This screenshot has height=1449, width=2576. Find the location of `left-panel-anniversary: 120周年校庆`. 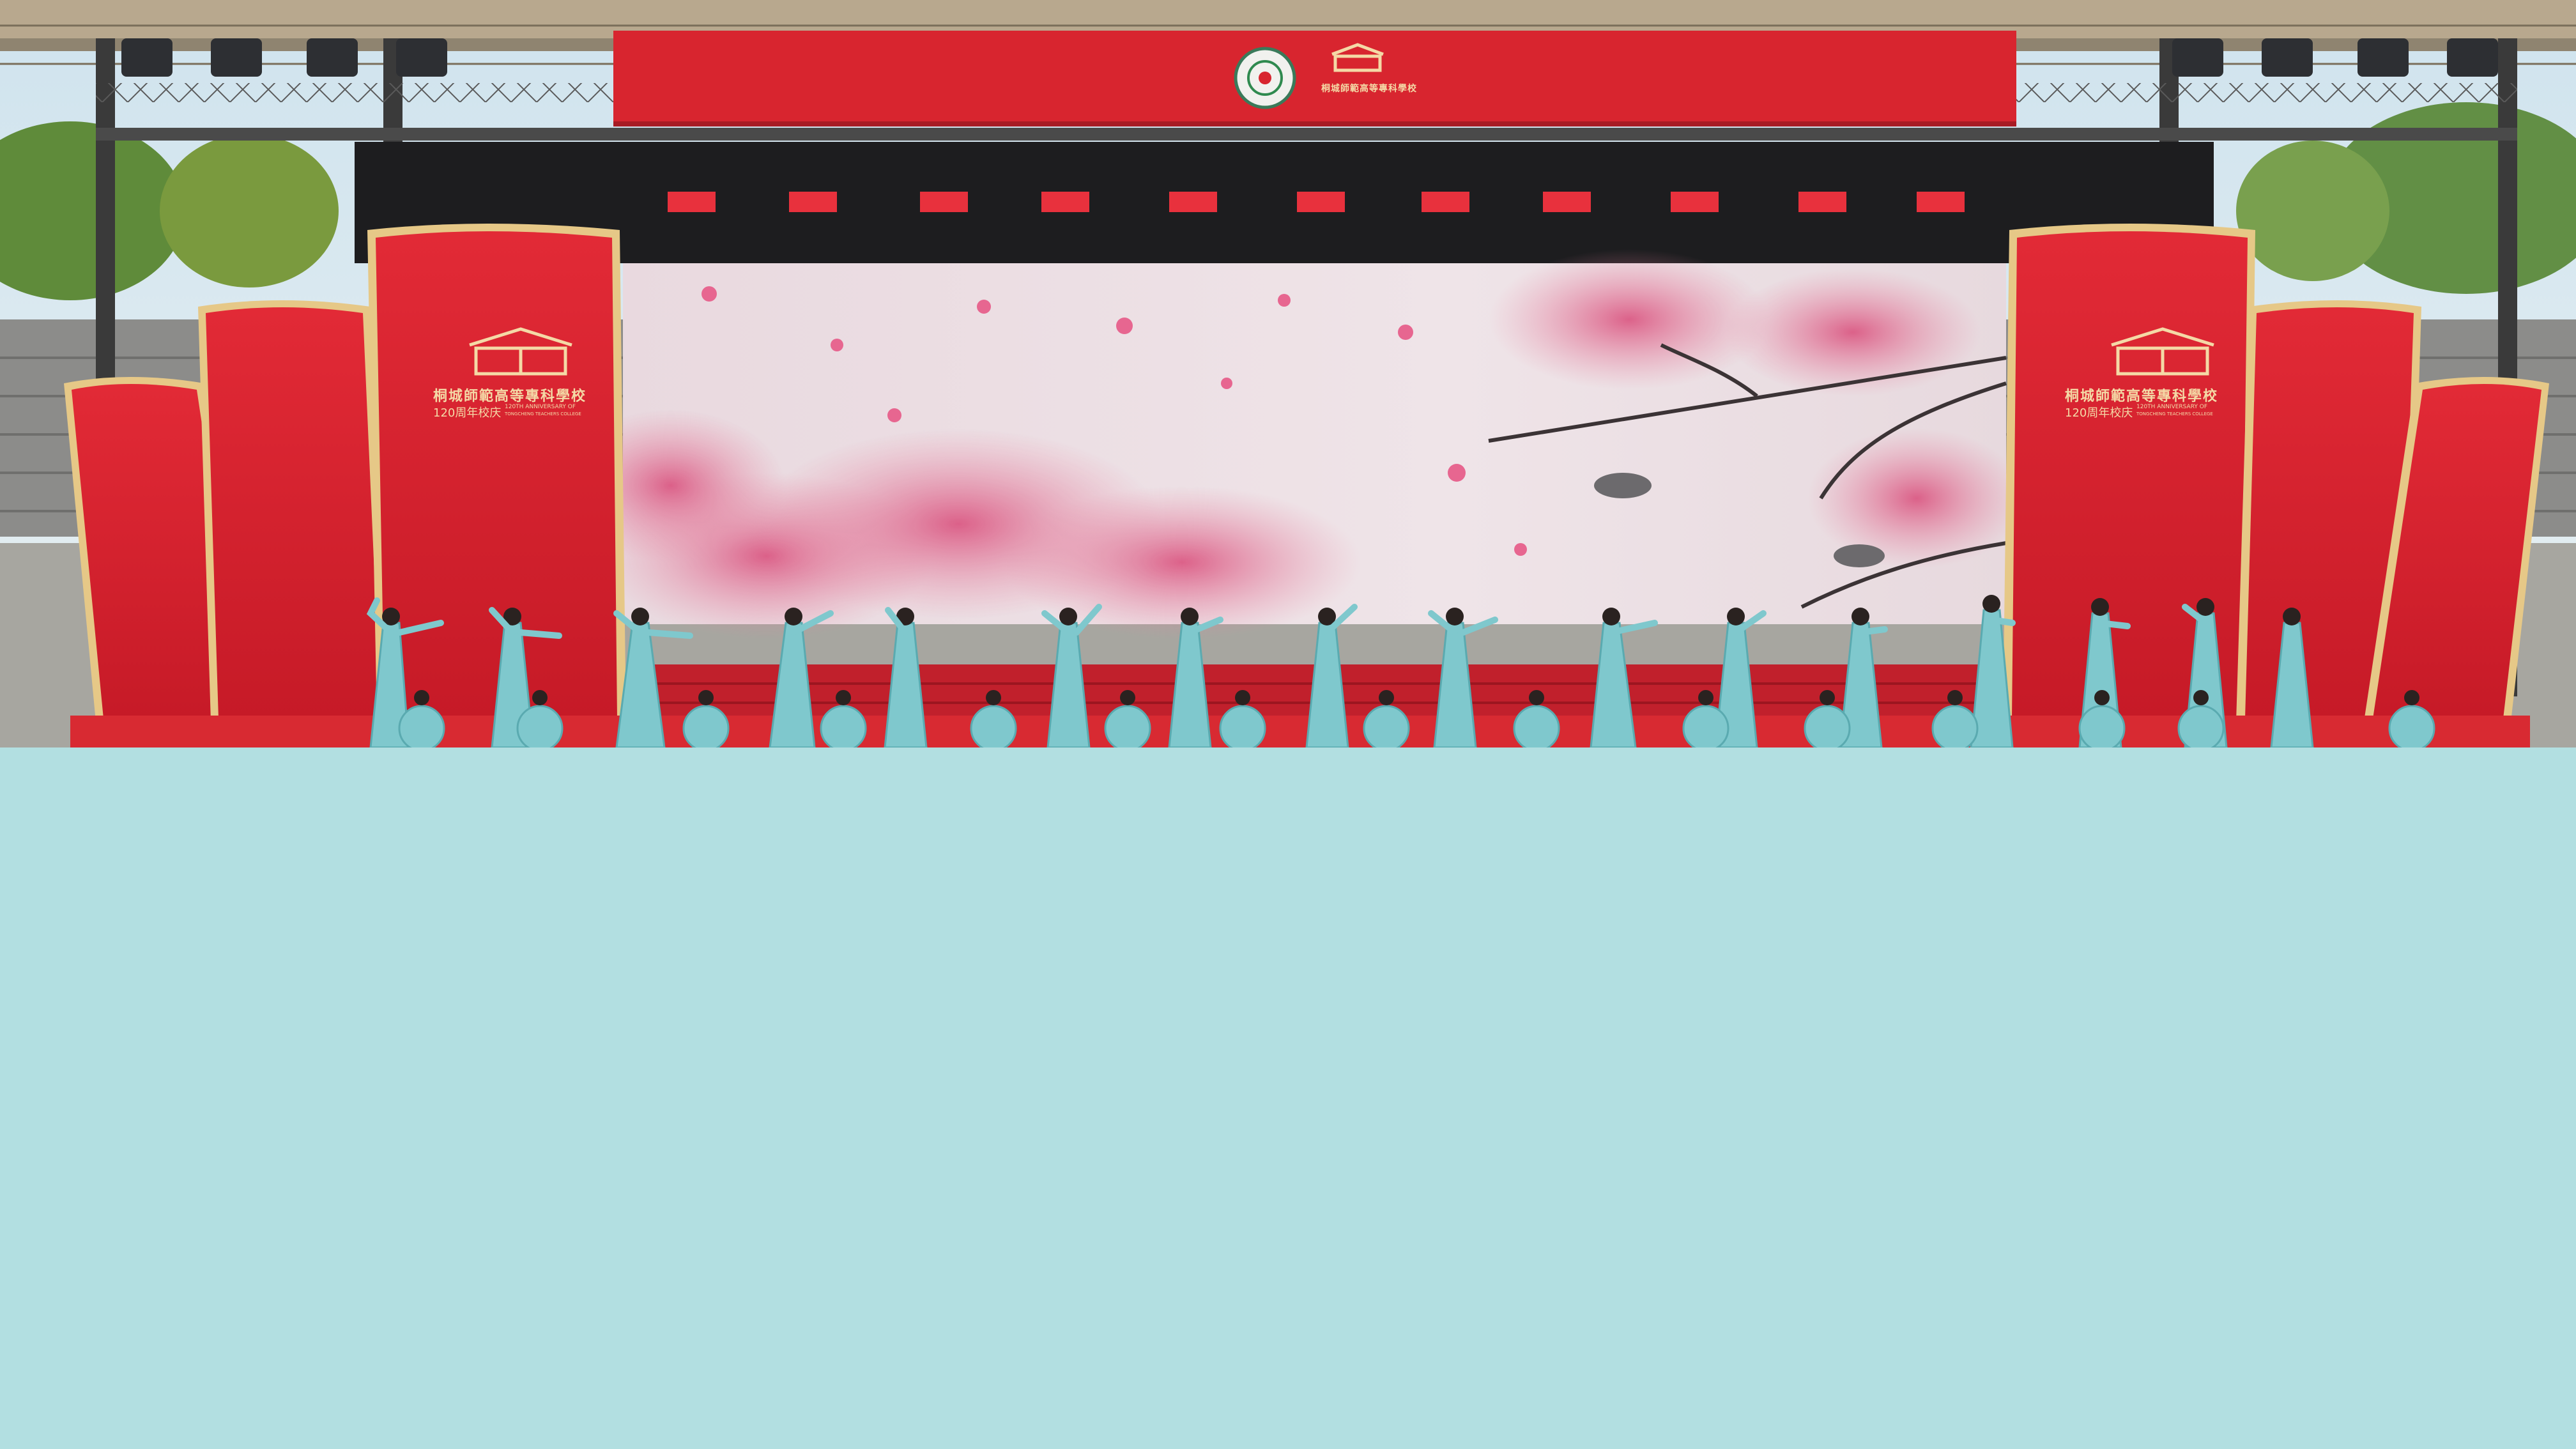

left-panel-anniversary: 120周年校庆 is located at coordinates (467, 413).